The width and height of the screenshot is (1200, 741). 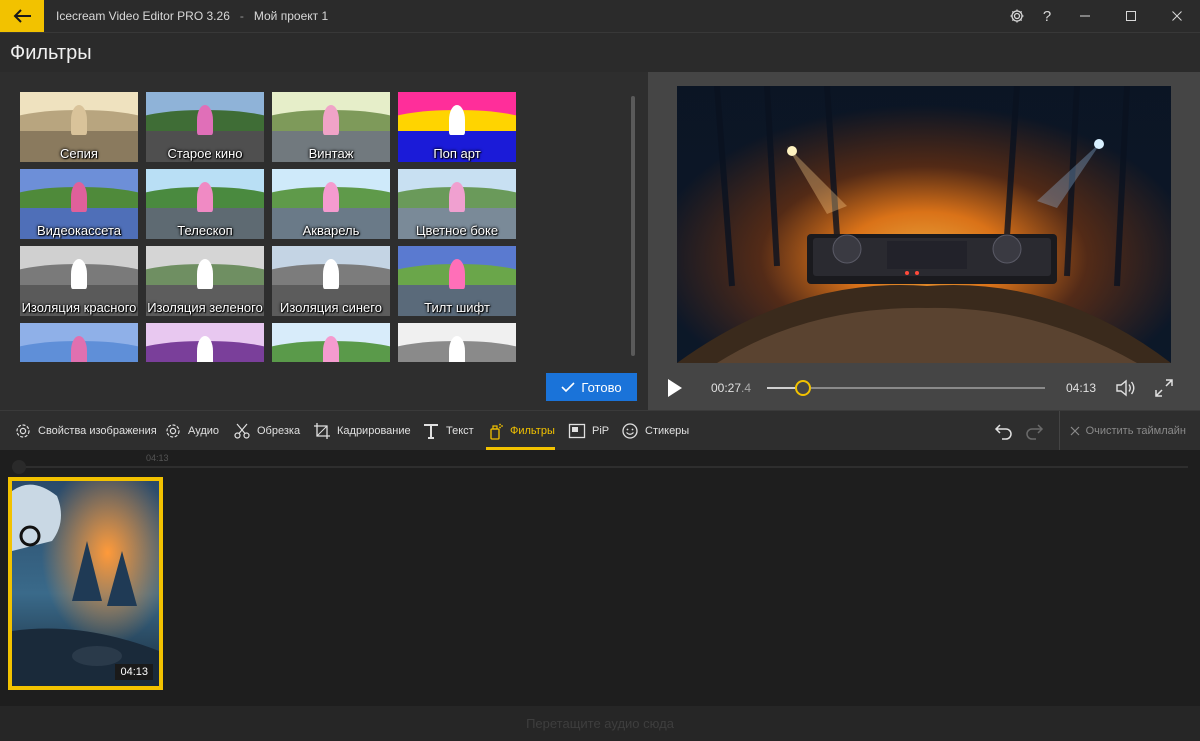 I want to click on filter-tile: Изоляция зеленого, so click(x=205, y=281).